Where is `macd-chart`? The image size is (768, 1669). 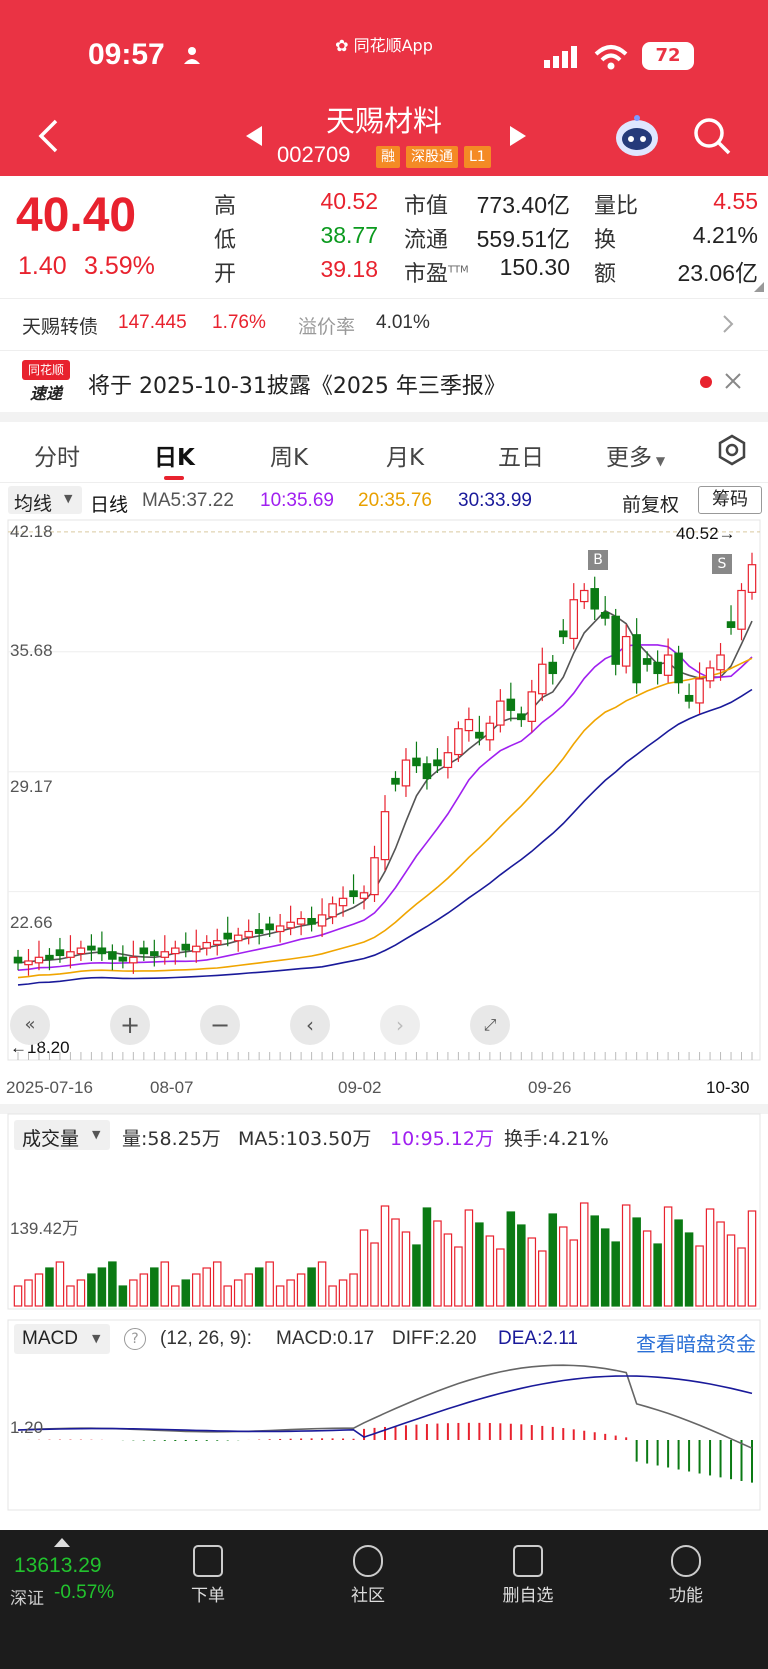 macd-chart is located at coordinates (384, 1416).